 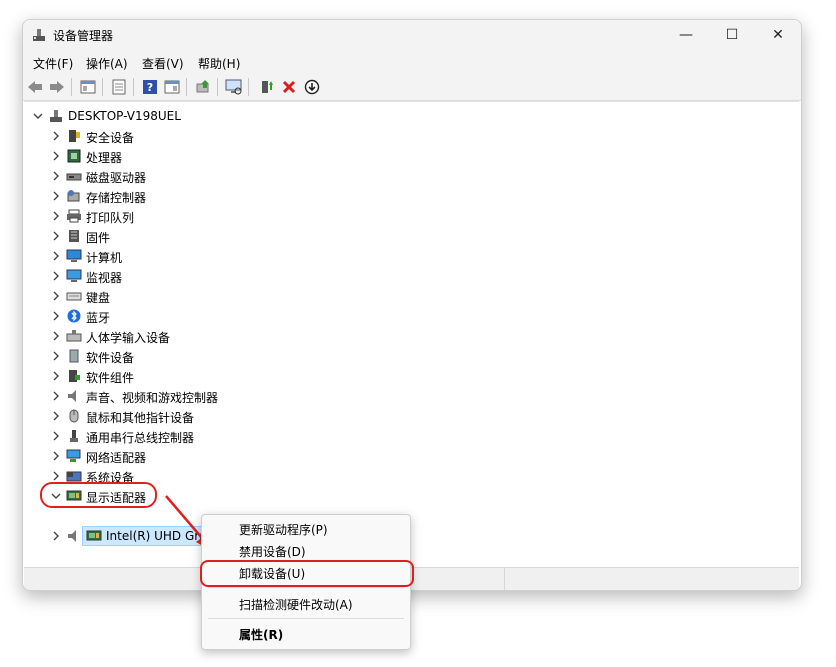 I want to click on tree-category-label: 鼠标和其他指针设备, so click(x=140, y=418).